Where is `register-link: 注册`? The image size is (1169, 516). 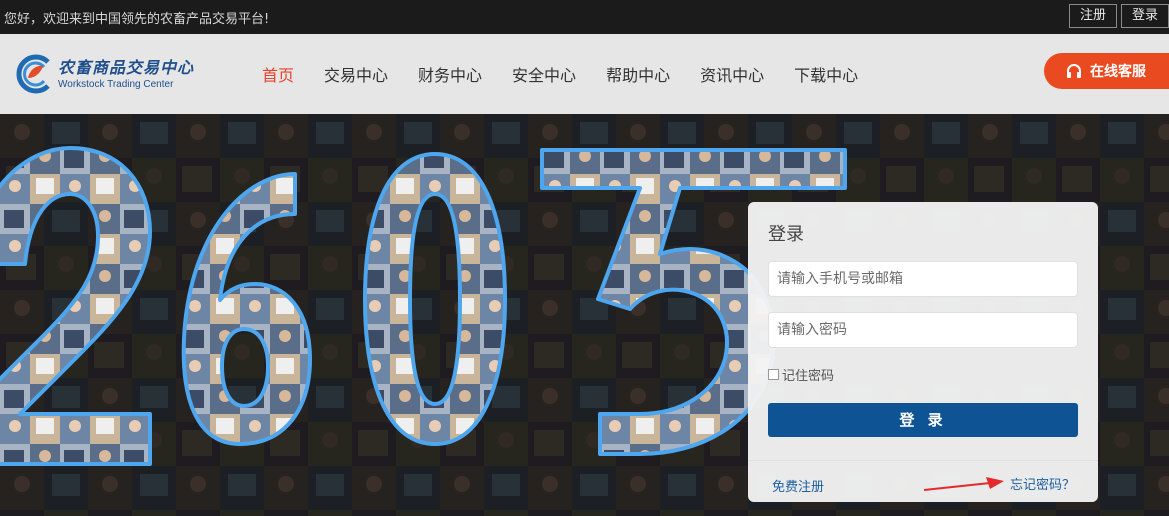
register-link: 注册 is located at coordinates (1092, 16).